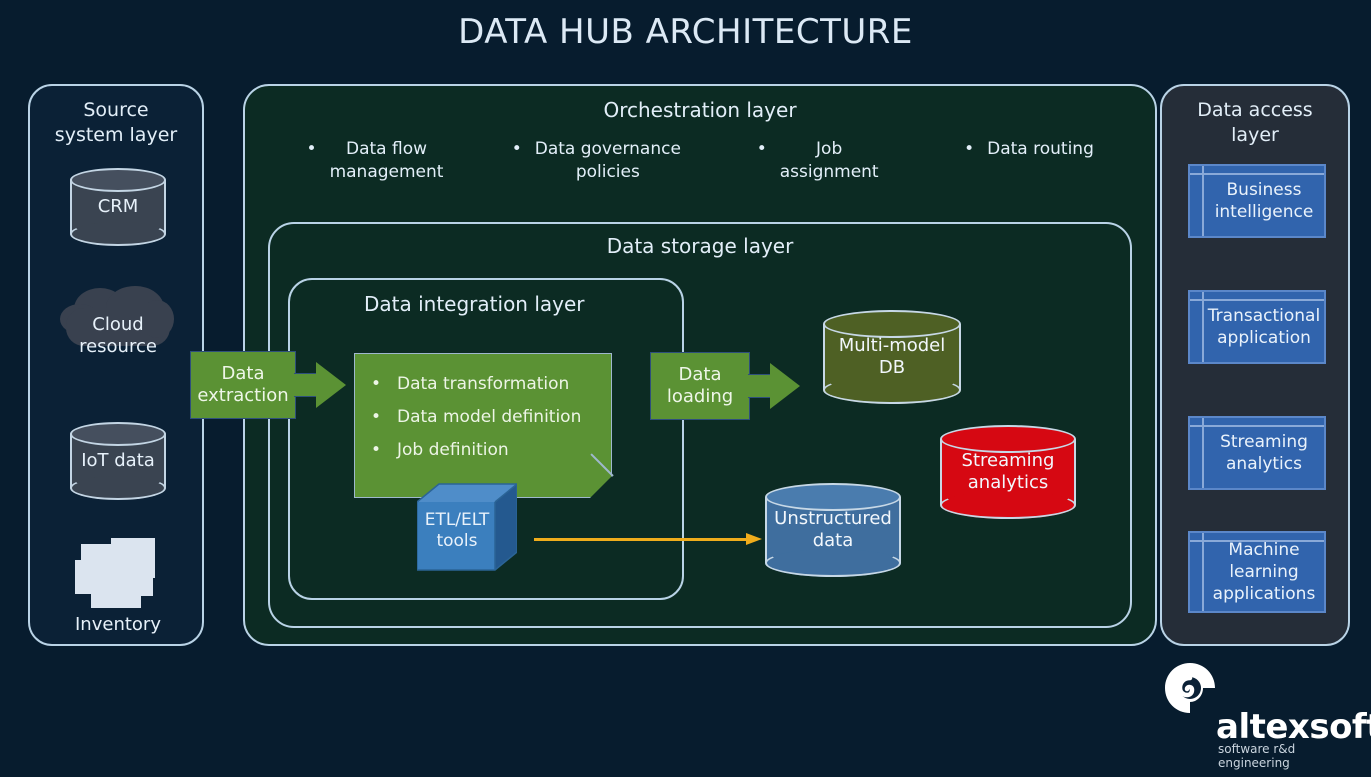  I want to click on data-integration-card-item: • Job definition, so click(491, 450).